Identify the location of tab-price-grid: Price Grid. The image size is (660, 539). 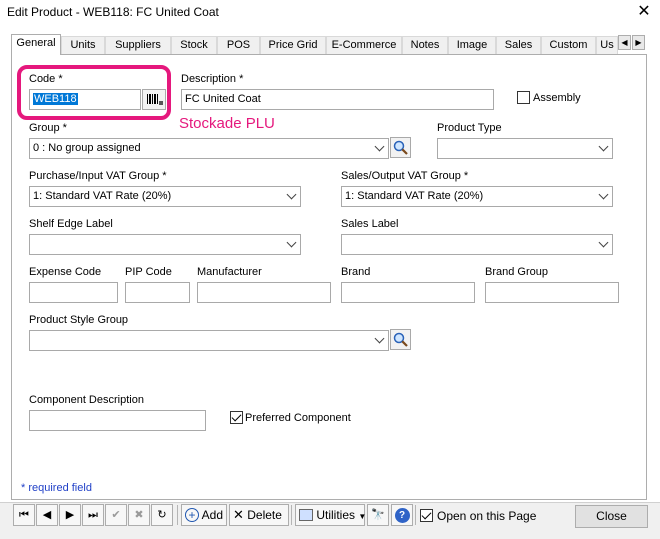
(293, 45).